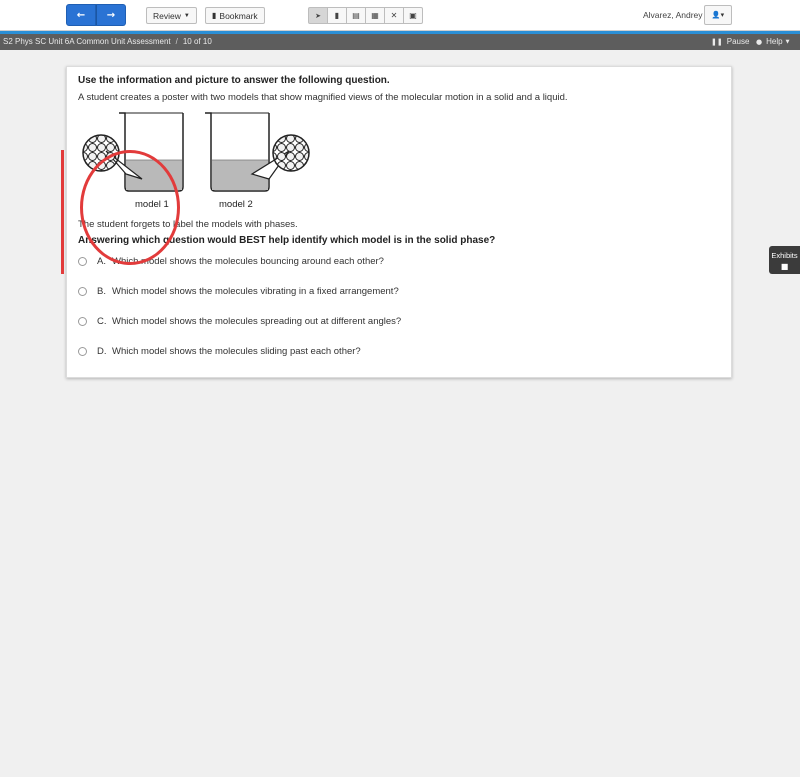  What do you see at coordinates (236, 204) in the screenshot?
I see `model-2-label: model 2` at bounding box center [236, 204].